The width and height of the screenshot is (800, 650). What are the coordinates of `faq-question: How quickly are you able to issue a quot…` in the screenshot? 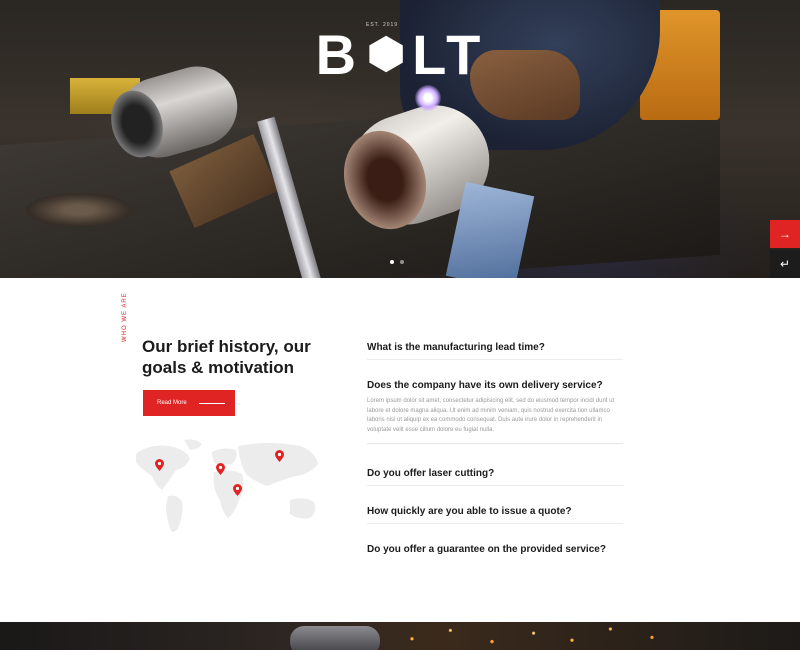 It's located at (495, 511).